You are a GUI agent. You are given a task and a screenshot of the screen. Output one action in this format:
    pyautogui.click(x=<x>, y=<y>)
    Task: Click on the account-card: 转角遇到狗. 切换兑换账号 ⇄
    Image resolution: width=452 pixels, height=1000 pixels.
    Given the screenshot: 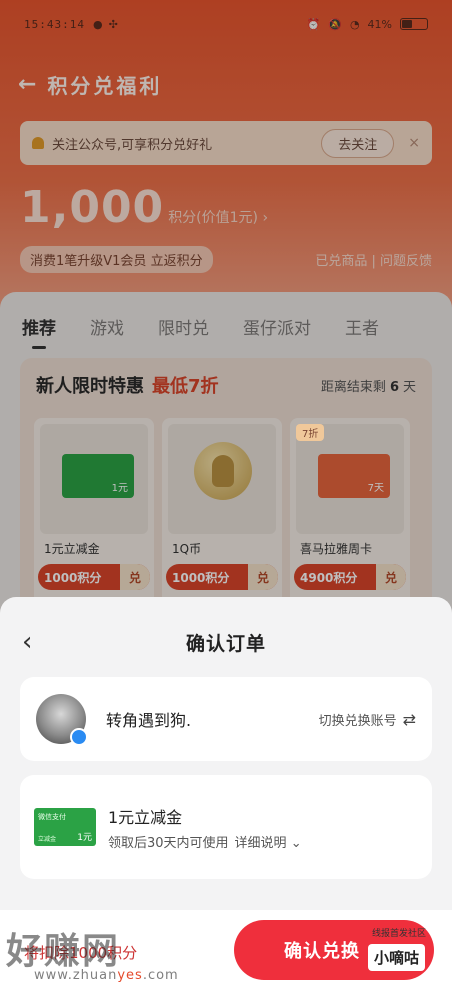 What is the action you would take?
    pyautogui.click(x=226, y=719)
    